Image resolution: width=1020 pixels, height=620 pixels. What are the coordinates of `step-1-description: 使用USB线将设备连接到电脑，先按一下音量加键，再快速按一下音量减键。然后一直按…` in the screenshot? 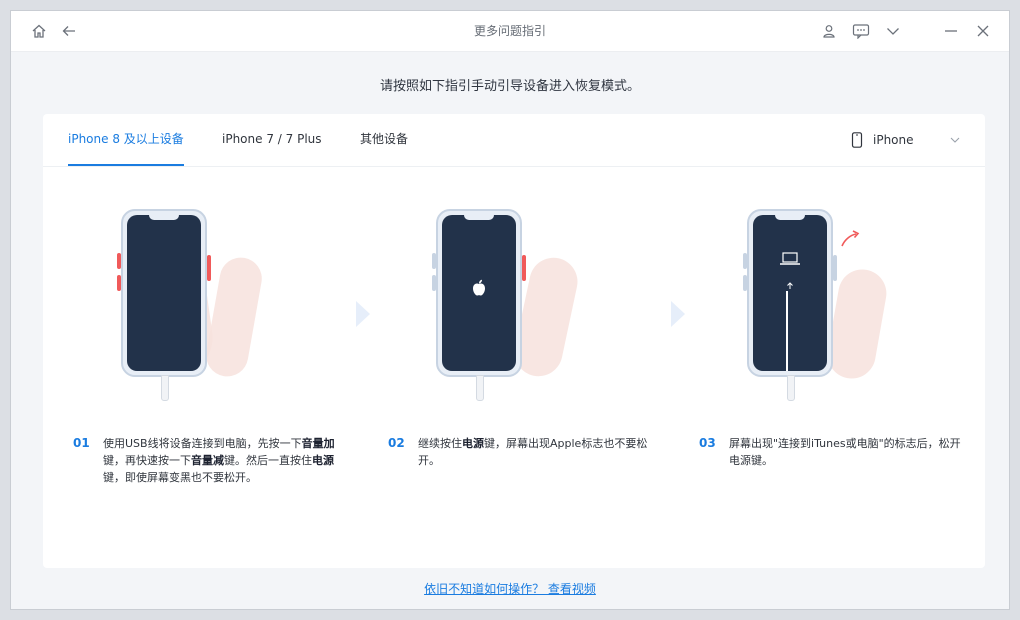 It's located at (219, 460).